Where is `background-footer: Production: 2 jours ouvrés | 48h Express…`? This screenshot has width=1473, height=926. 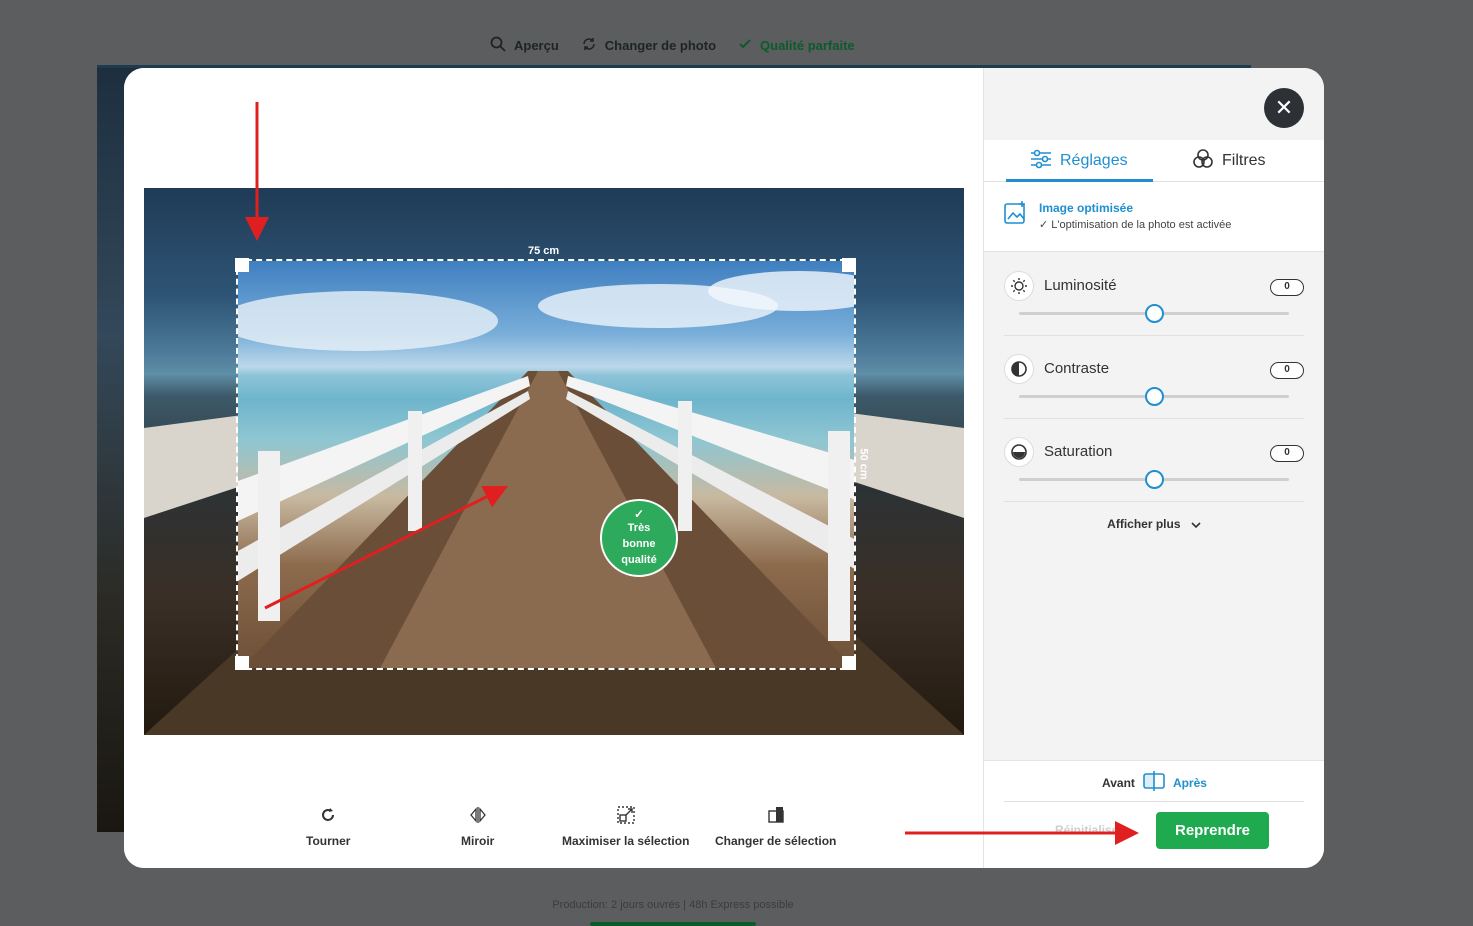 background-footer: Production: 2 jours ouvrés | 48h Express… is located at coordinates (673, 905).